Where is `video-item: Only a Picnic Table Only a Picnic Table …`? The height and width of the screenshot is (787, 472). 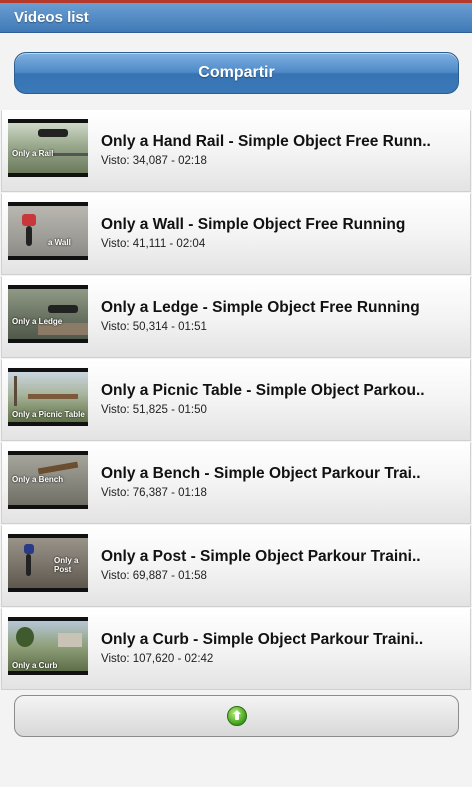 video-item: Only a Picnic Table Only a Picnic Table … is located at coordinates (236, 400).